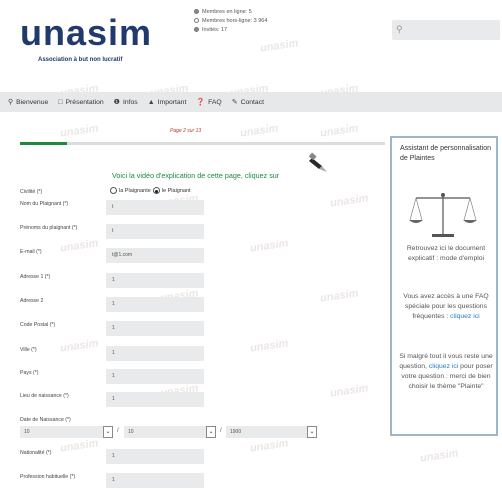  Describe the element at coordinates (167, 102) in the screenshot. I see `nav-item-important: ▲ Important` at that location.